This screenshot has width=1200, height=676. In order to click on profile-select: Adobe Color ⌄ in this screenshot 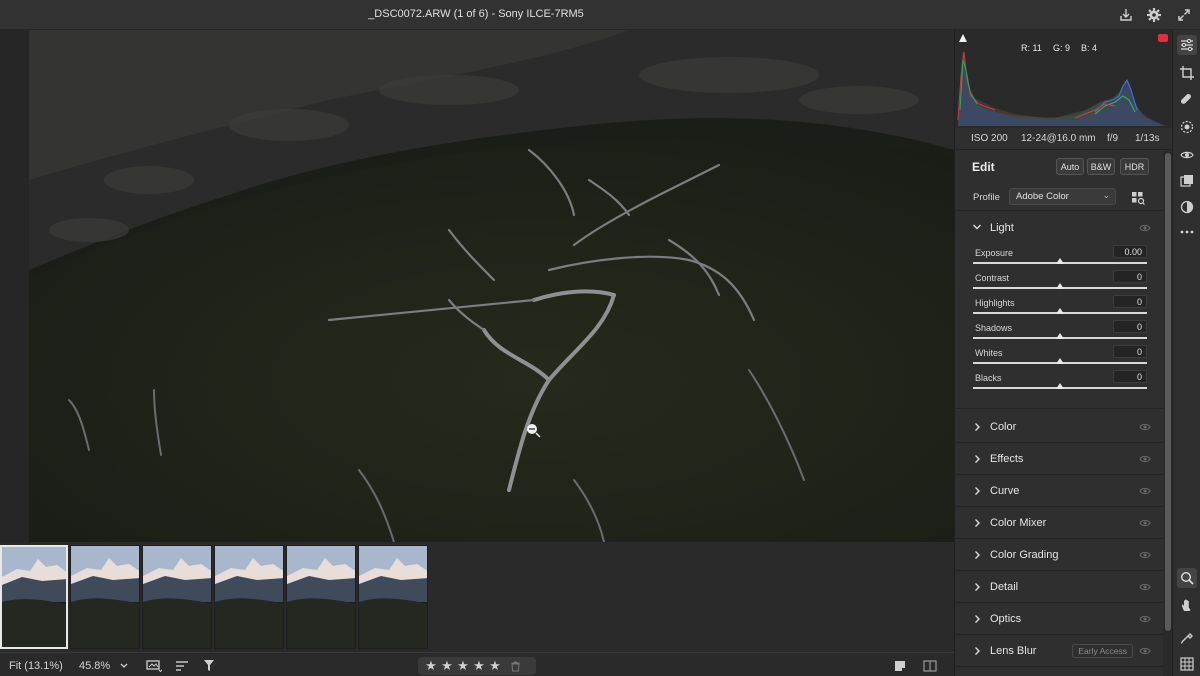, I will do `click(1062, 196)`.